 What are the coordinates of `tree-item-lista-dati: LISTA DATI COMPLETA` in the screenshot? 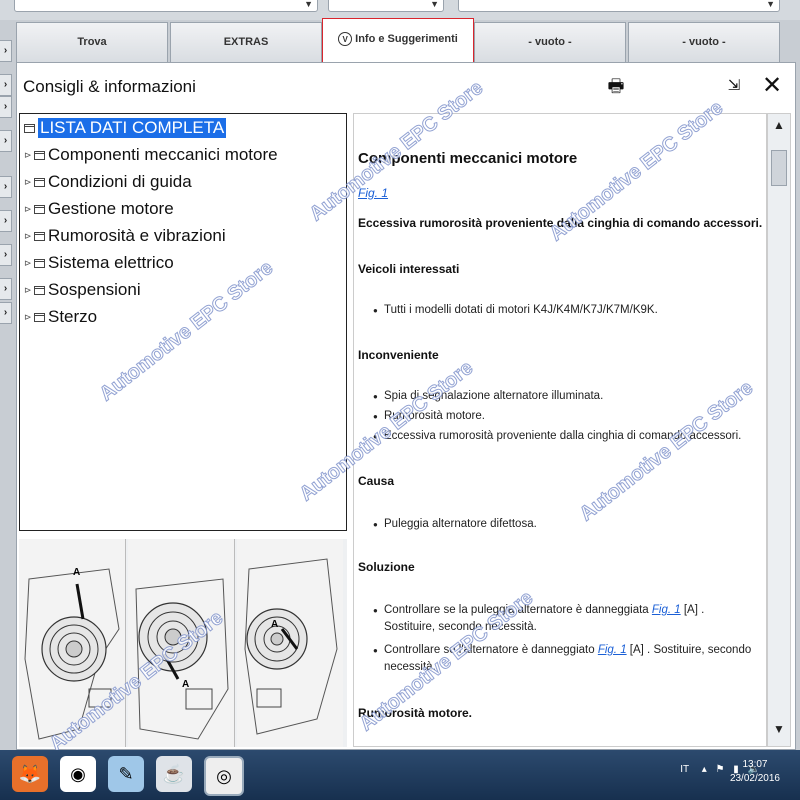 It's located at (125, 128).